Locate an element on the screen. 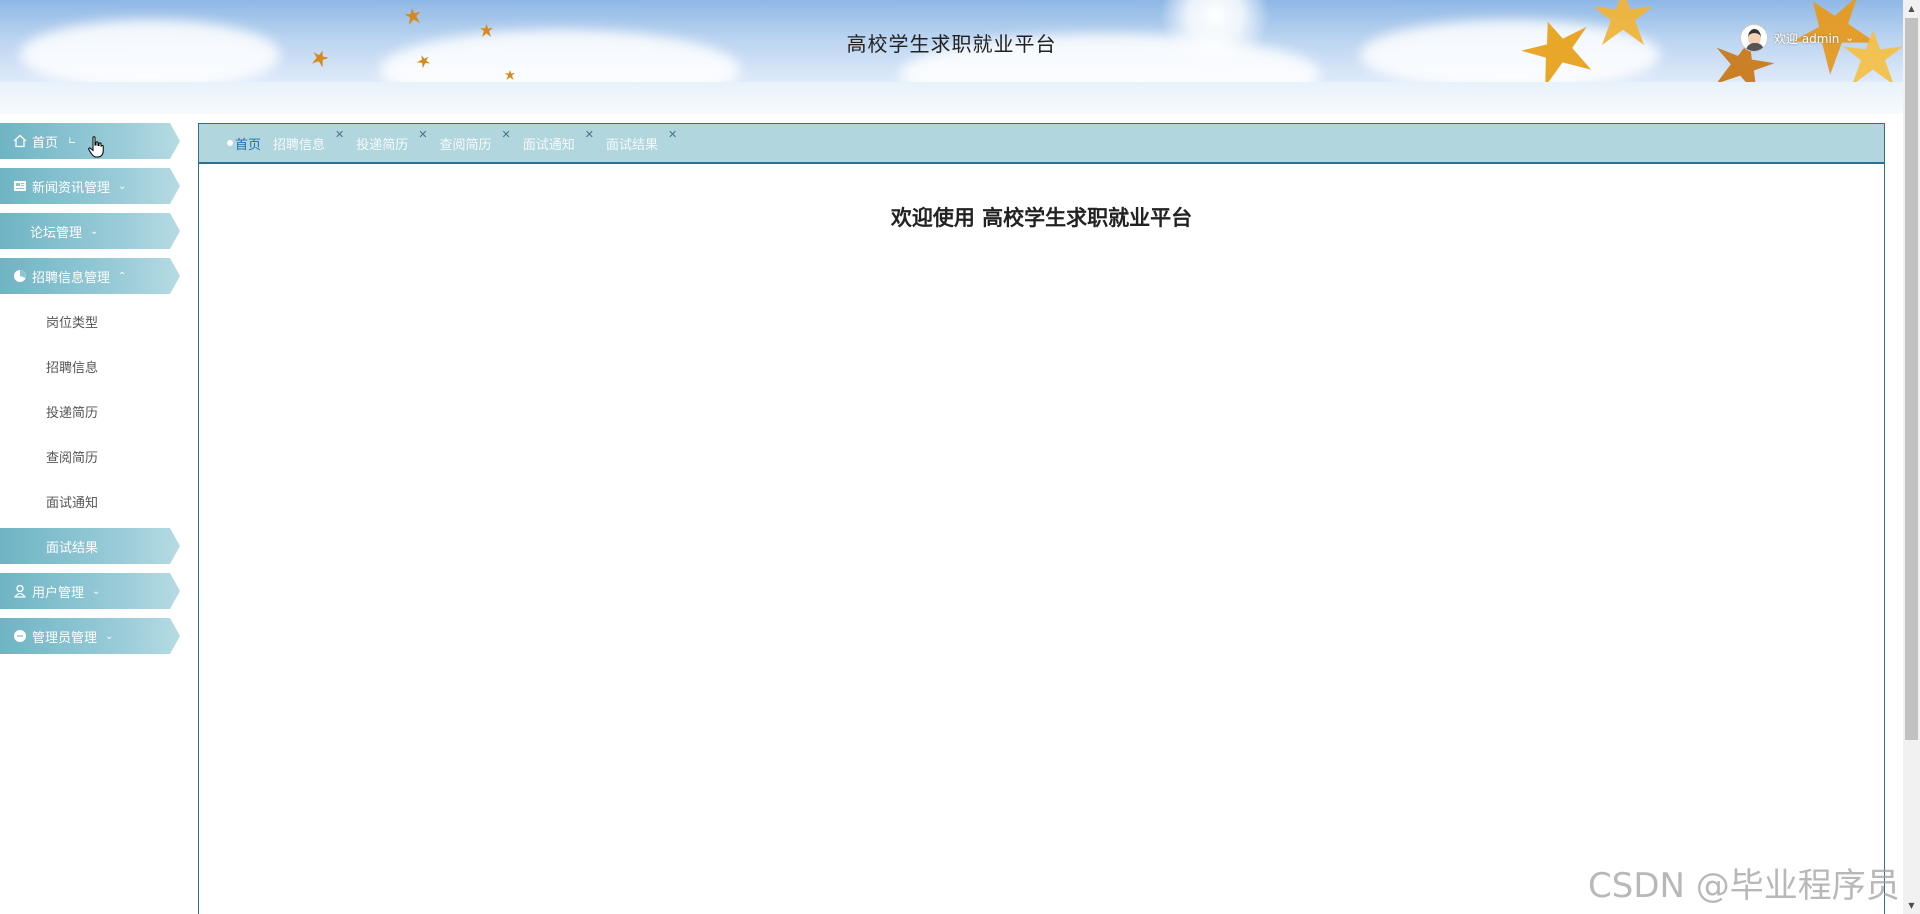 This screenshot has height=914, width=1920. sidebar-item-label: 首页 is located at coordinates (45, 143).